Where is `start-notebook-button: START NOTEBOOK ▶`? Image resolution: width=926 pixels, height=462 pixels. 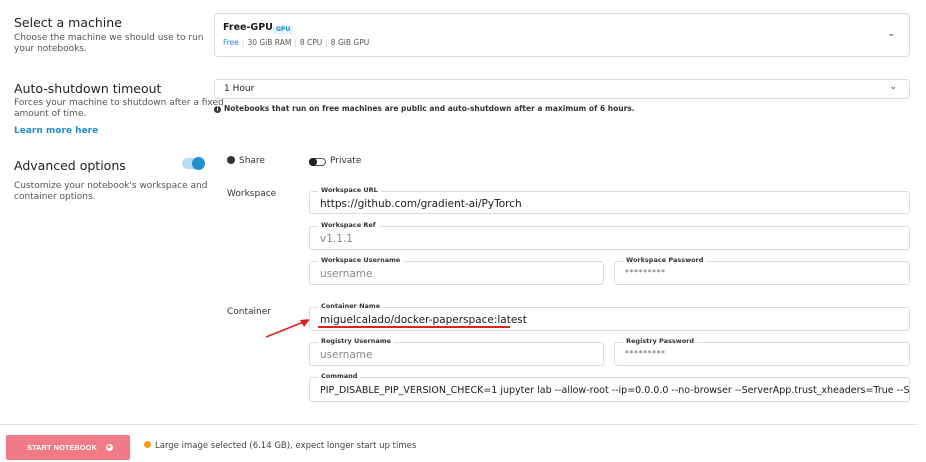
start-notebook-button: START NOTEBOOK ▶ is located at coordinates (68, 447).